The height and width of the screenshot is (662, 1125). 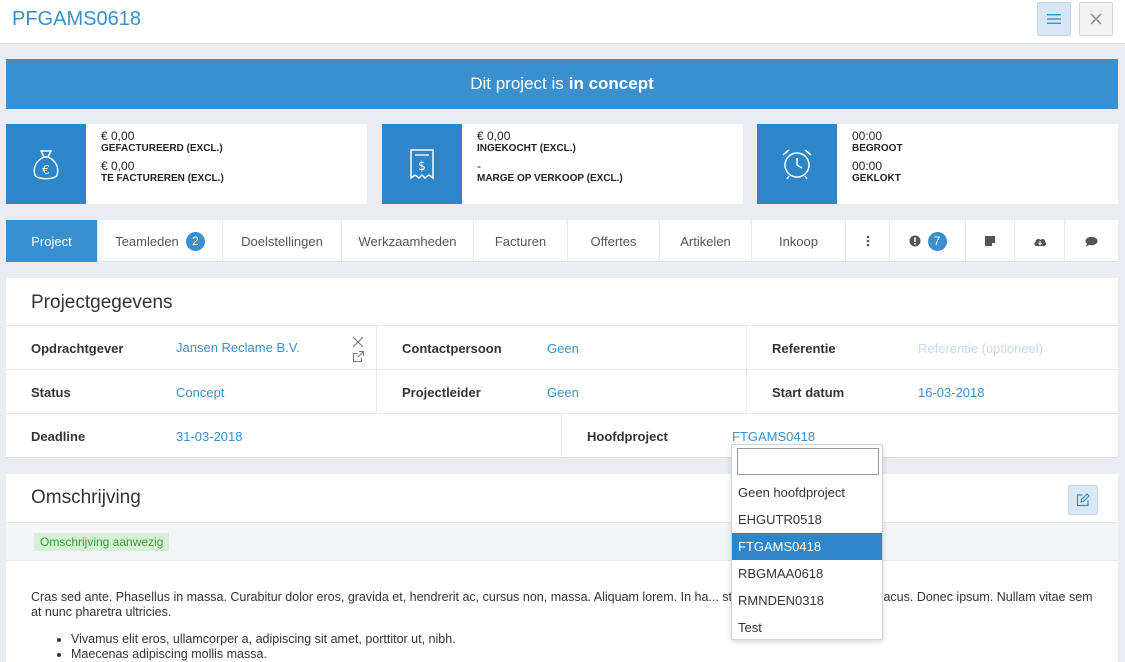 I want to click on stat-label: GEFACTUREERD (EXCL.), so click(x=162, y=148).